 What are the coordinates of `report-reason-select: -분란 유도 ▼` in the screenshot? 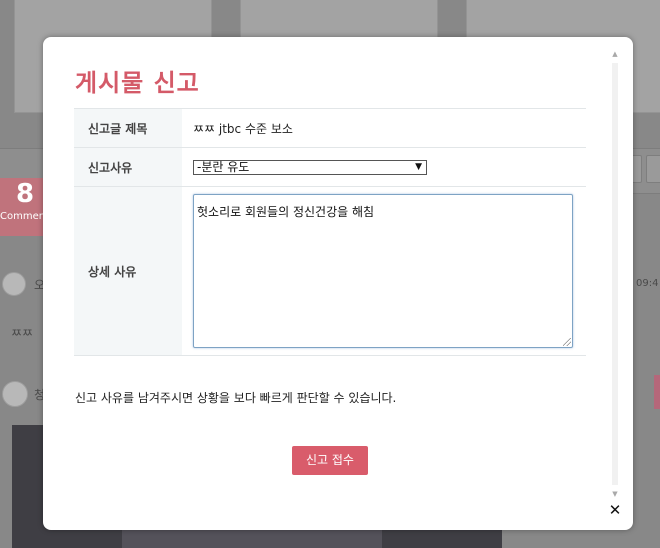 It's located at (310, 167).